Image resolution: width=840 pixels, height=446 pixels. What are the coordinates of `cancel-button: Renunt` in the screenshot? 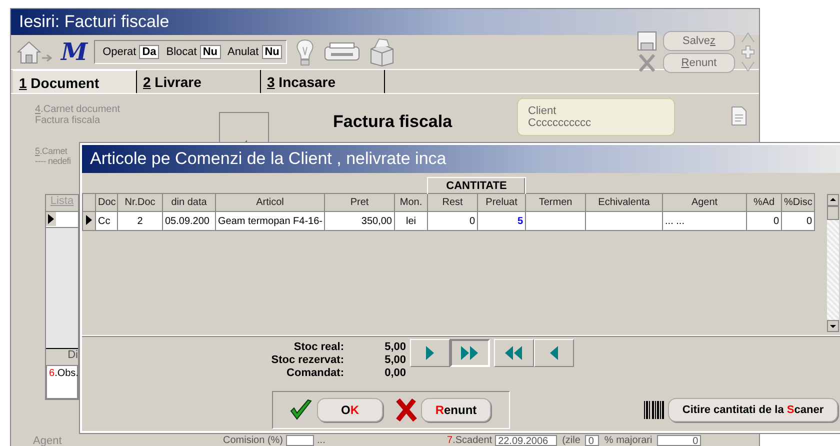 It's located at (456, 410).